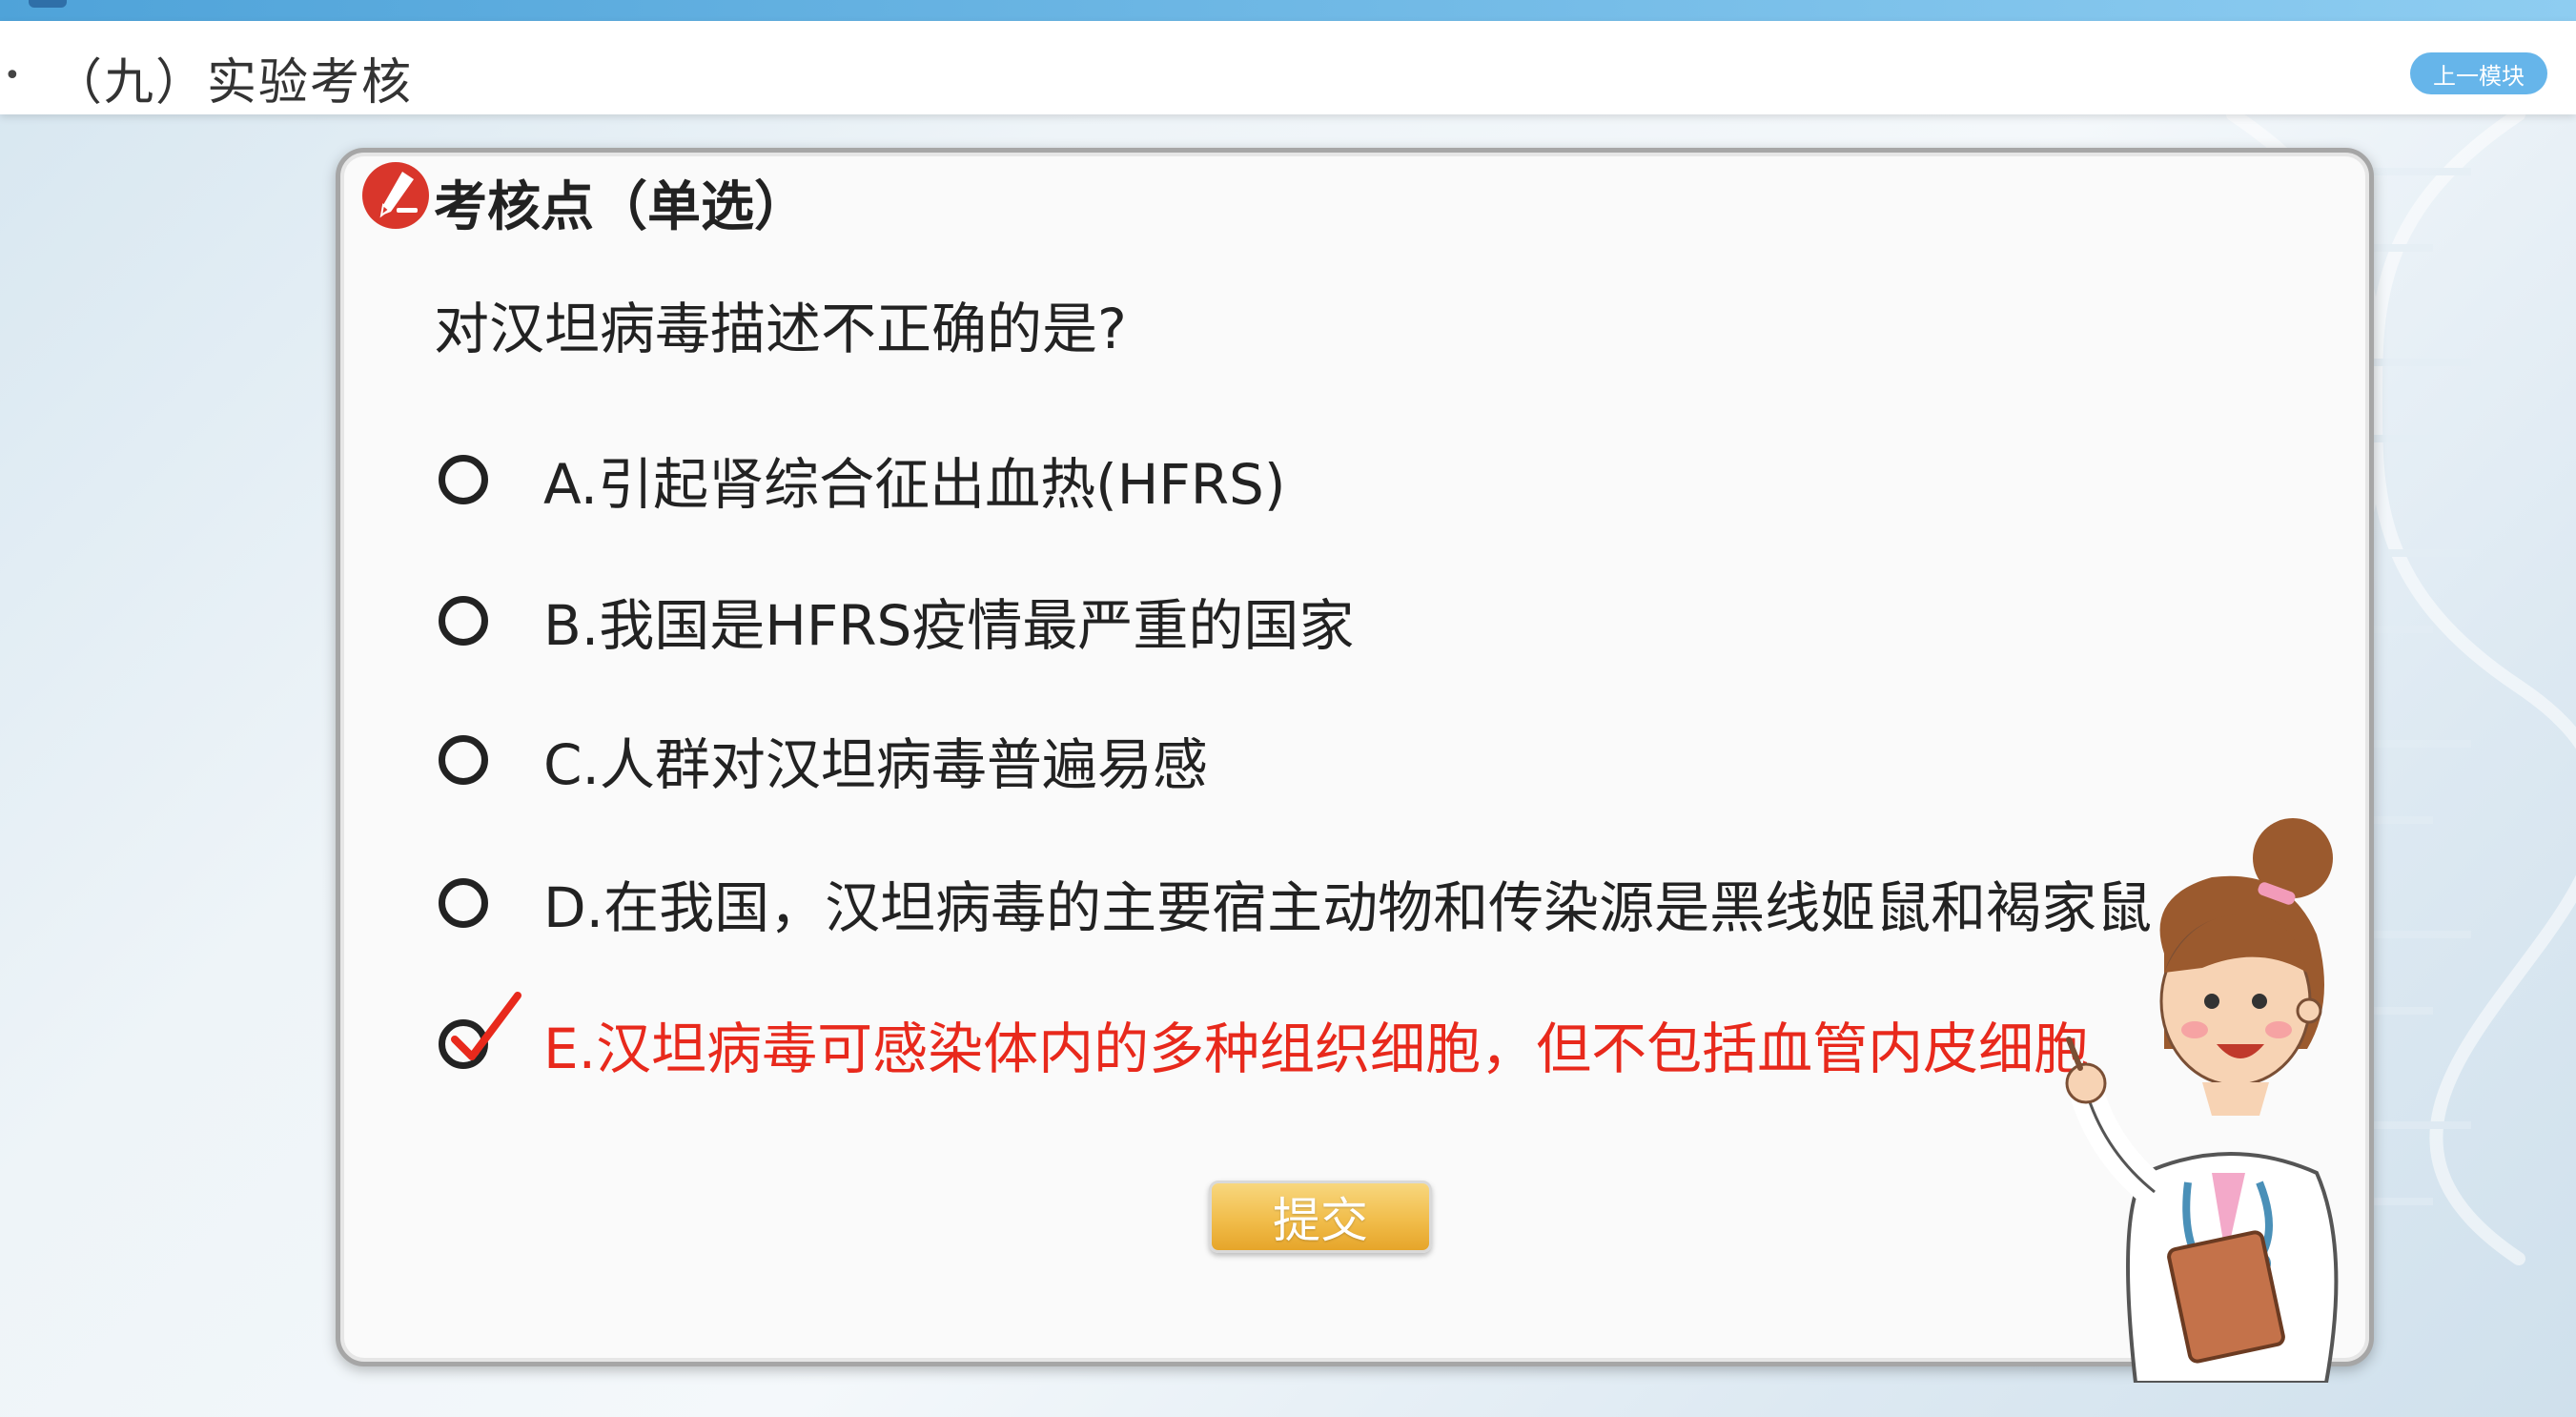 This screenshot has height=1417, width=2576. Describe the element at coordinates (875, 764) in the screenshot. I see `option-label: C.人群对汉坦病毒普遍易感` at that location.